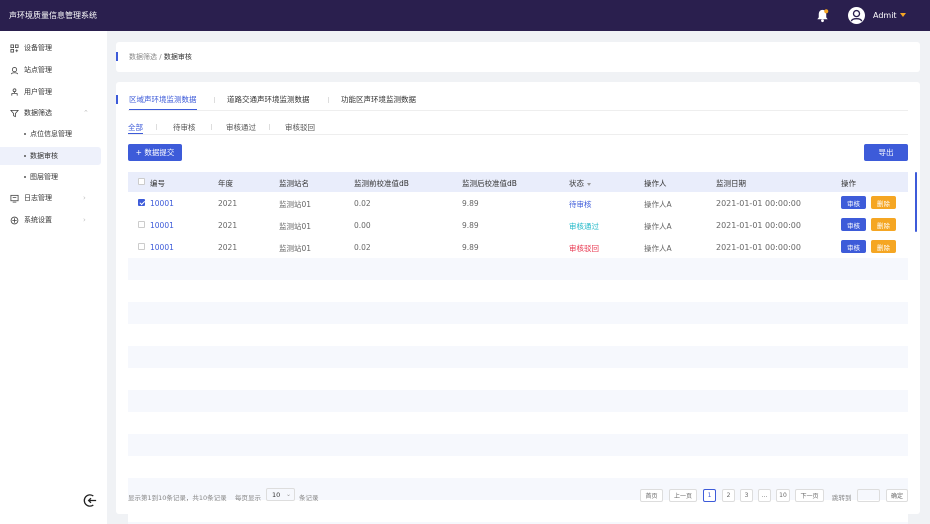  I want to click on status-badge: 待审核, so click(580, 204).